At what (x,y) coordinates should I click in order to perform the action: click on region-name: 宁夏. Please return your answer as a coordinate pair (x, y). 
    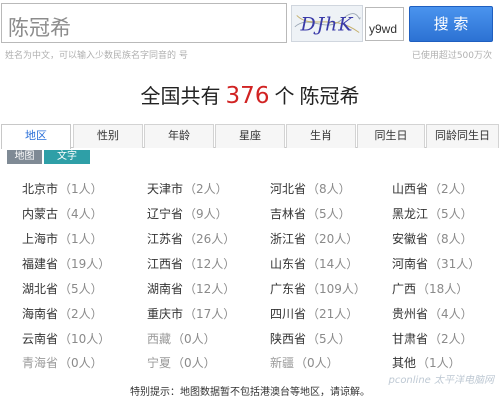
    Looking at the image, I should click on (159, 363).